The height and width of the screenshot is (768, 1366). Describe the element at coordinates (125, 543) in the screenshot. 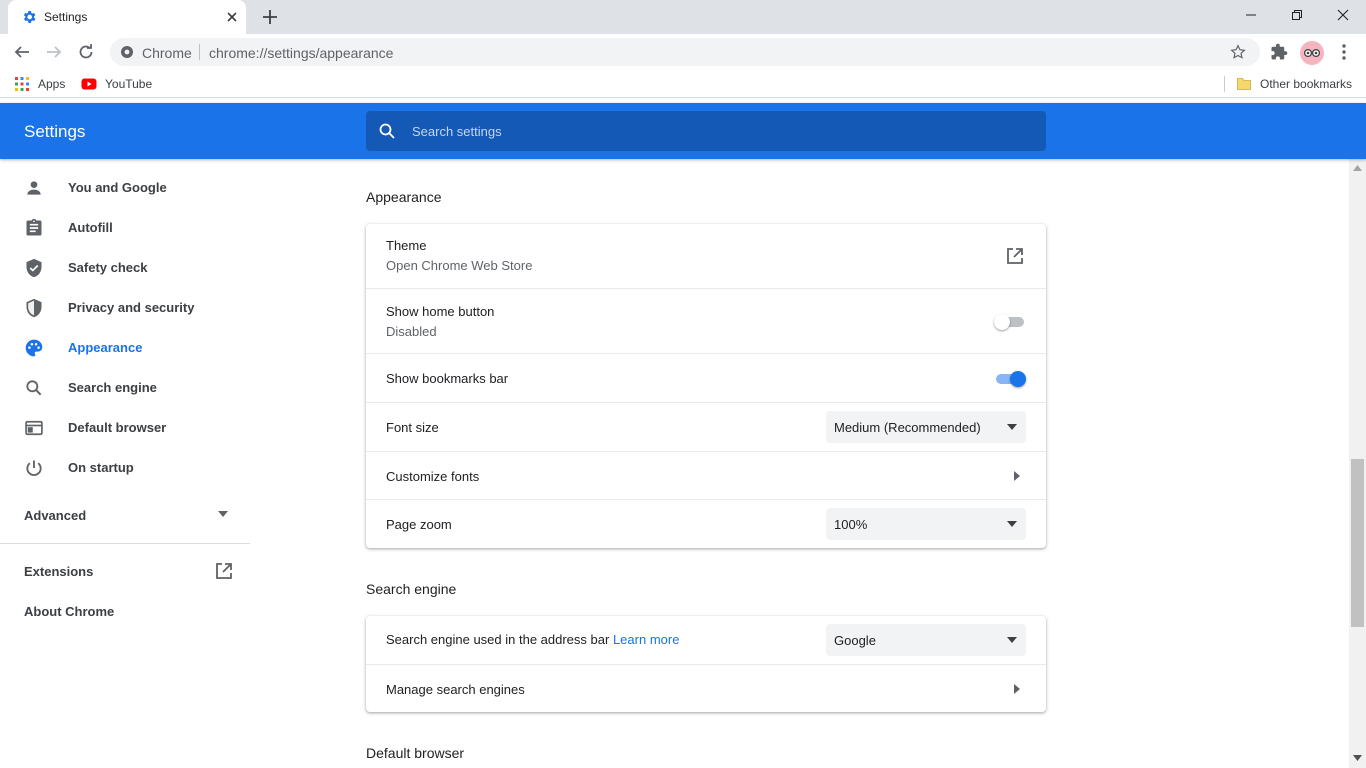

I see `sidebar-divider` at that location.